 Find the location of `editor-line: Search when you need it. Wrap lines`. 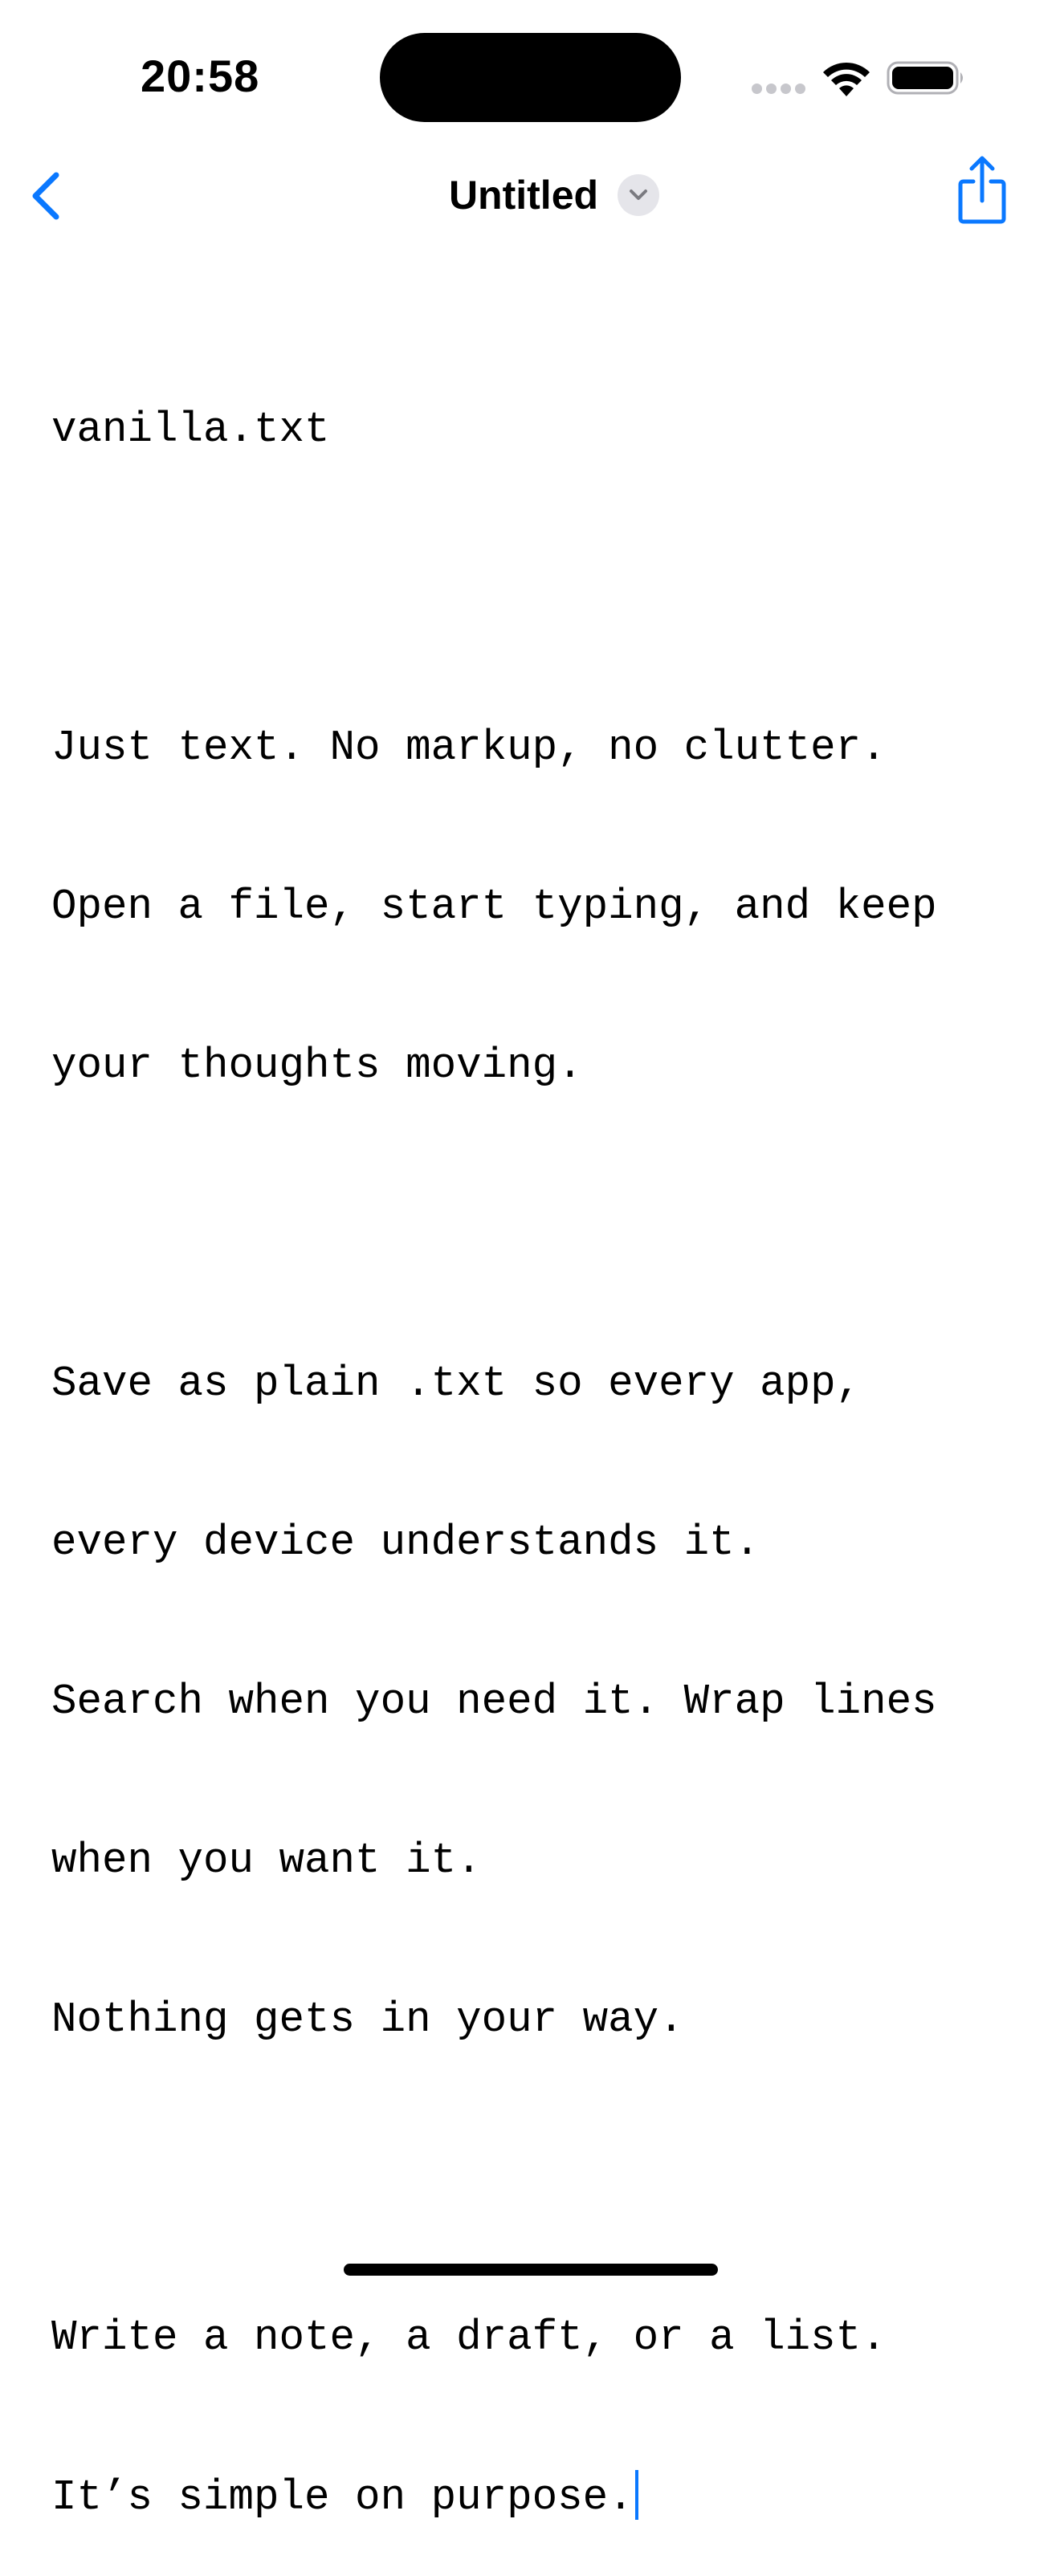

editor-line: Search when you need it. Wrap lines is located at coordinates (494, 1701).